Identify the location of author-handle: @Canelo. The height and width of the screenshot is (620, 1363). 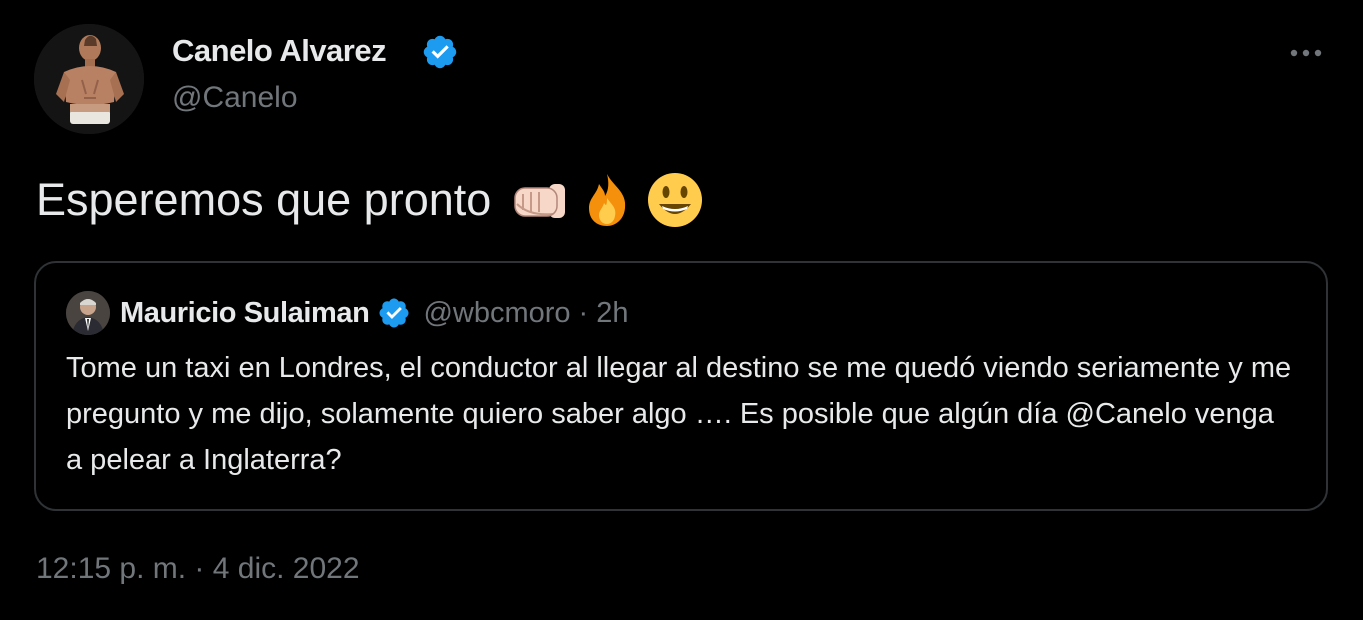
(235, 98).